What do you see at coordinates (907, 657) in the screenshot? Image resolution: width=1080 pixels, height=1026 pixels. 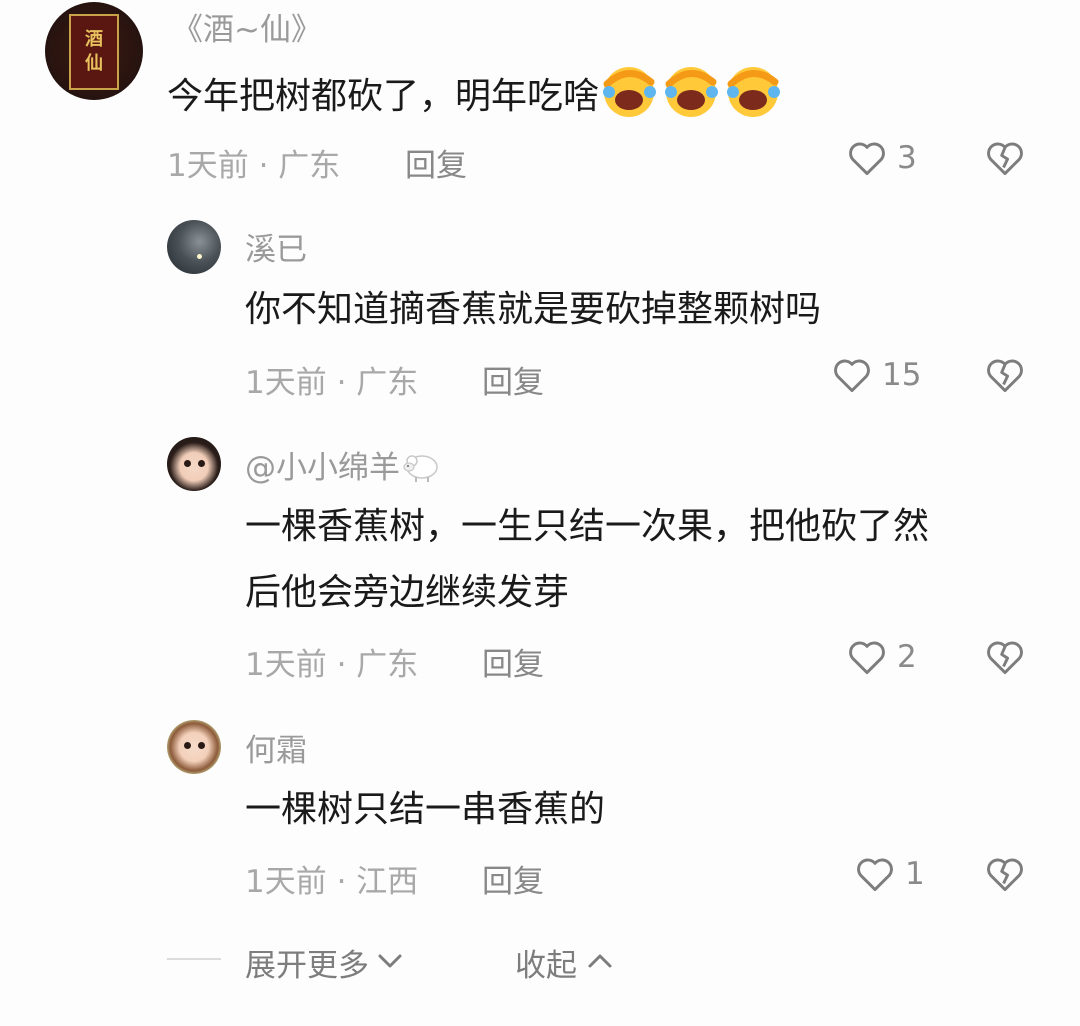 I see `like-count: 2` at bounding box center [907, 657].